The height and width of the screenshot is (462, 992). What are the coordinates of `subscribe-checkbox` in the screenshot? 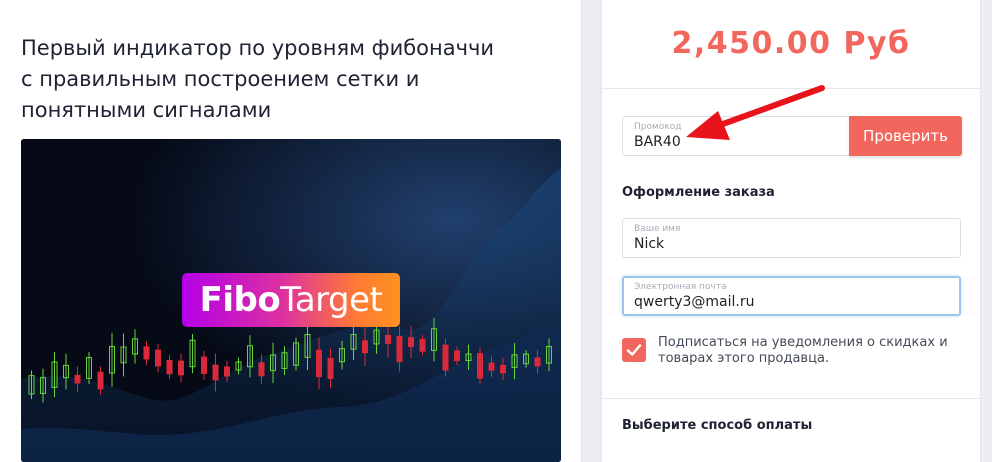 It's located at (634, 350).